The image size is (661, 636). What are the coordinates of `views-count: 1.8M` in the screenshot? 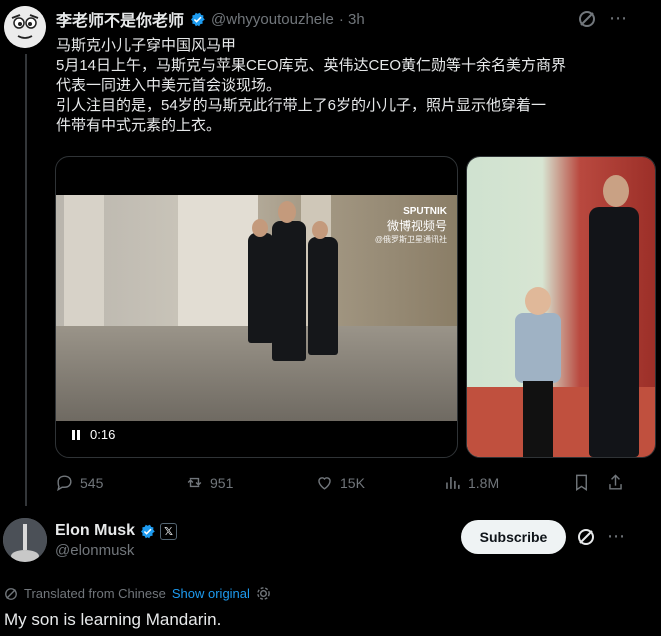 It's located at (484, 482).